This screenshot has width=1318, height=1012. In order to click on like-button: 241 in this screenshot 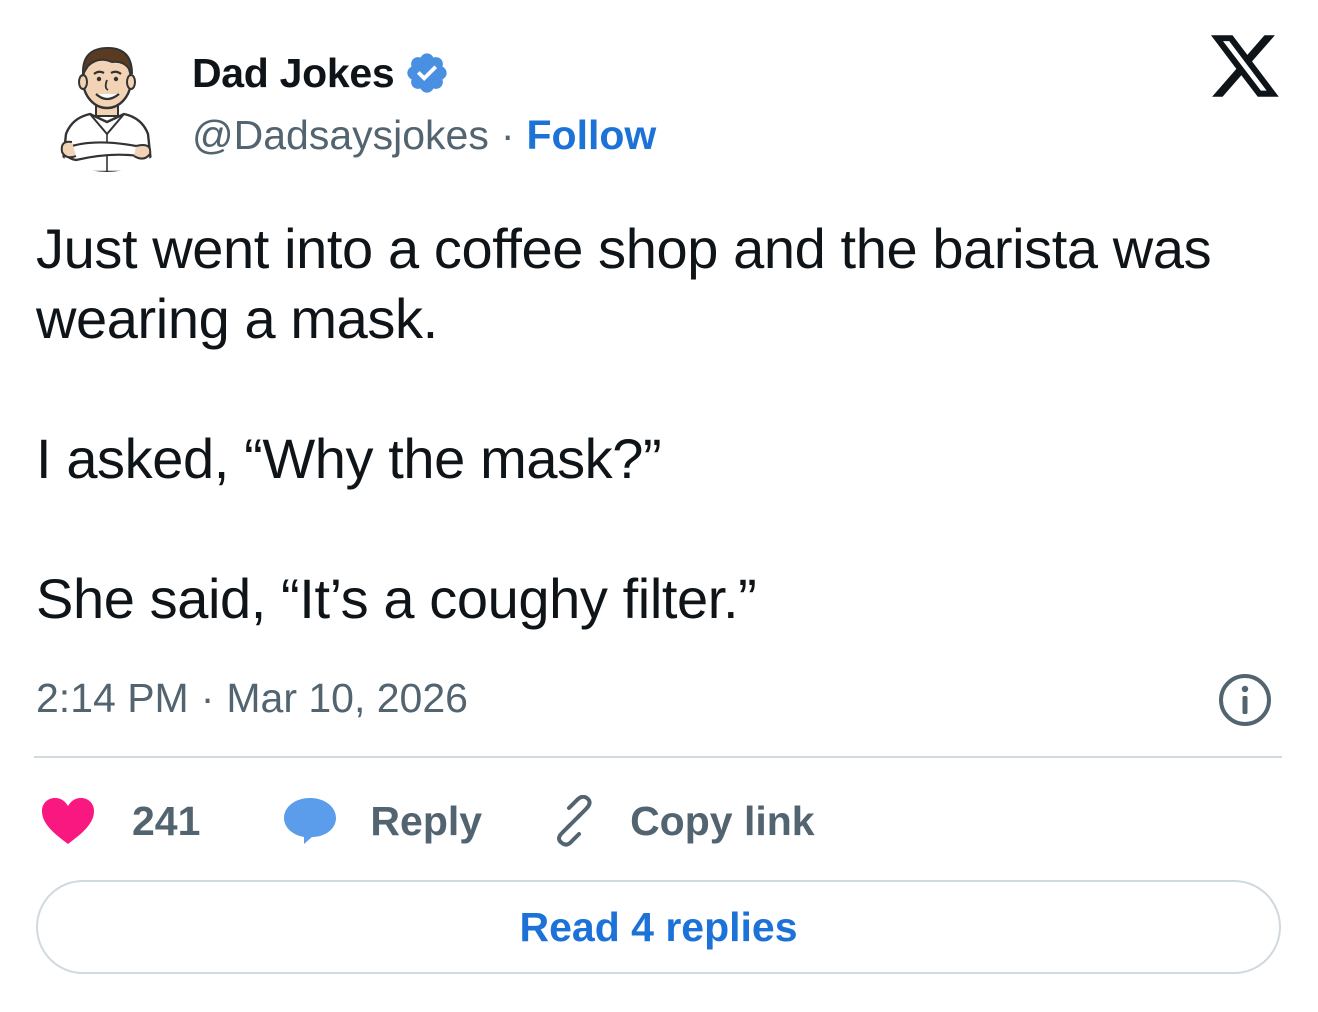, I will do `click(120, 821)`.